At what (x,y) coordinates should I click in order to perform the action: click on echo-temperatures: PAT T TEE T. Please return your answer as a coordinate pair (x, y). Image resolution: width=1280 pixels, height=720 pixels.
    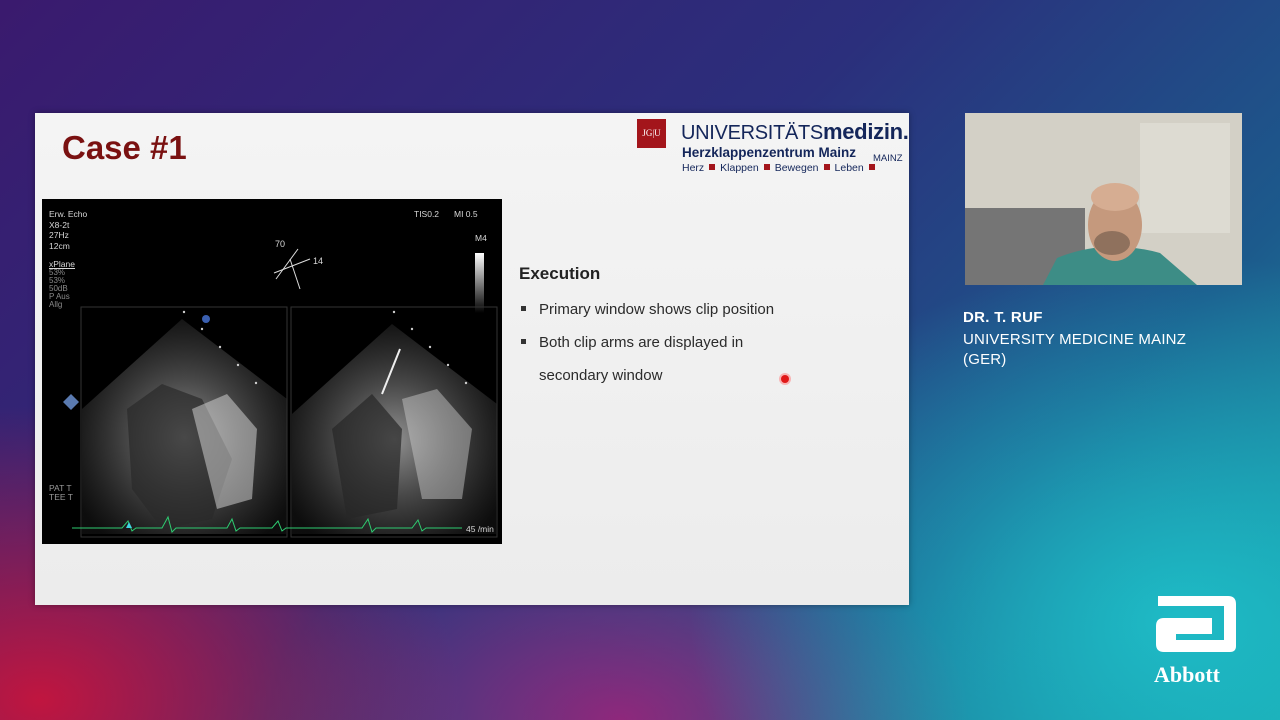
    Looking at the image, I should click on (61, 492).